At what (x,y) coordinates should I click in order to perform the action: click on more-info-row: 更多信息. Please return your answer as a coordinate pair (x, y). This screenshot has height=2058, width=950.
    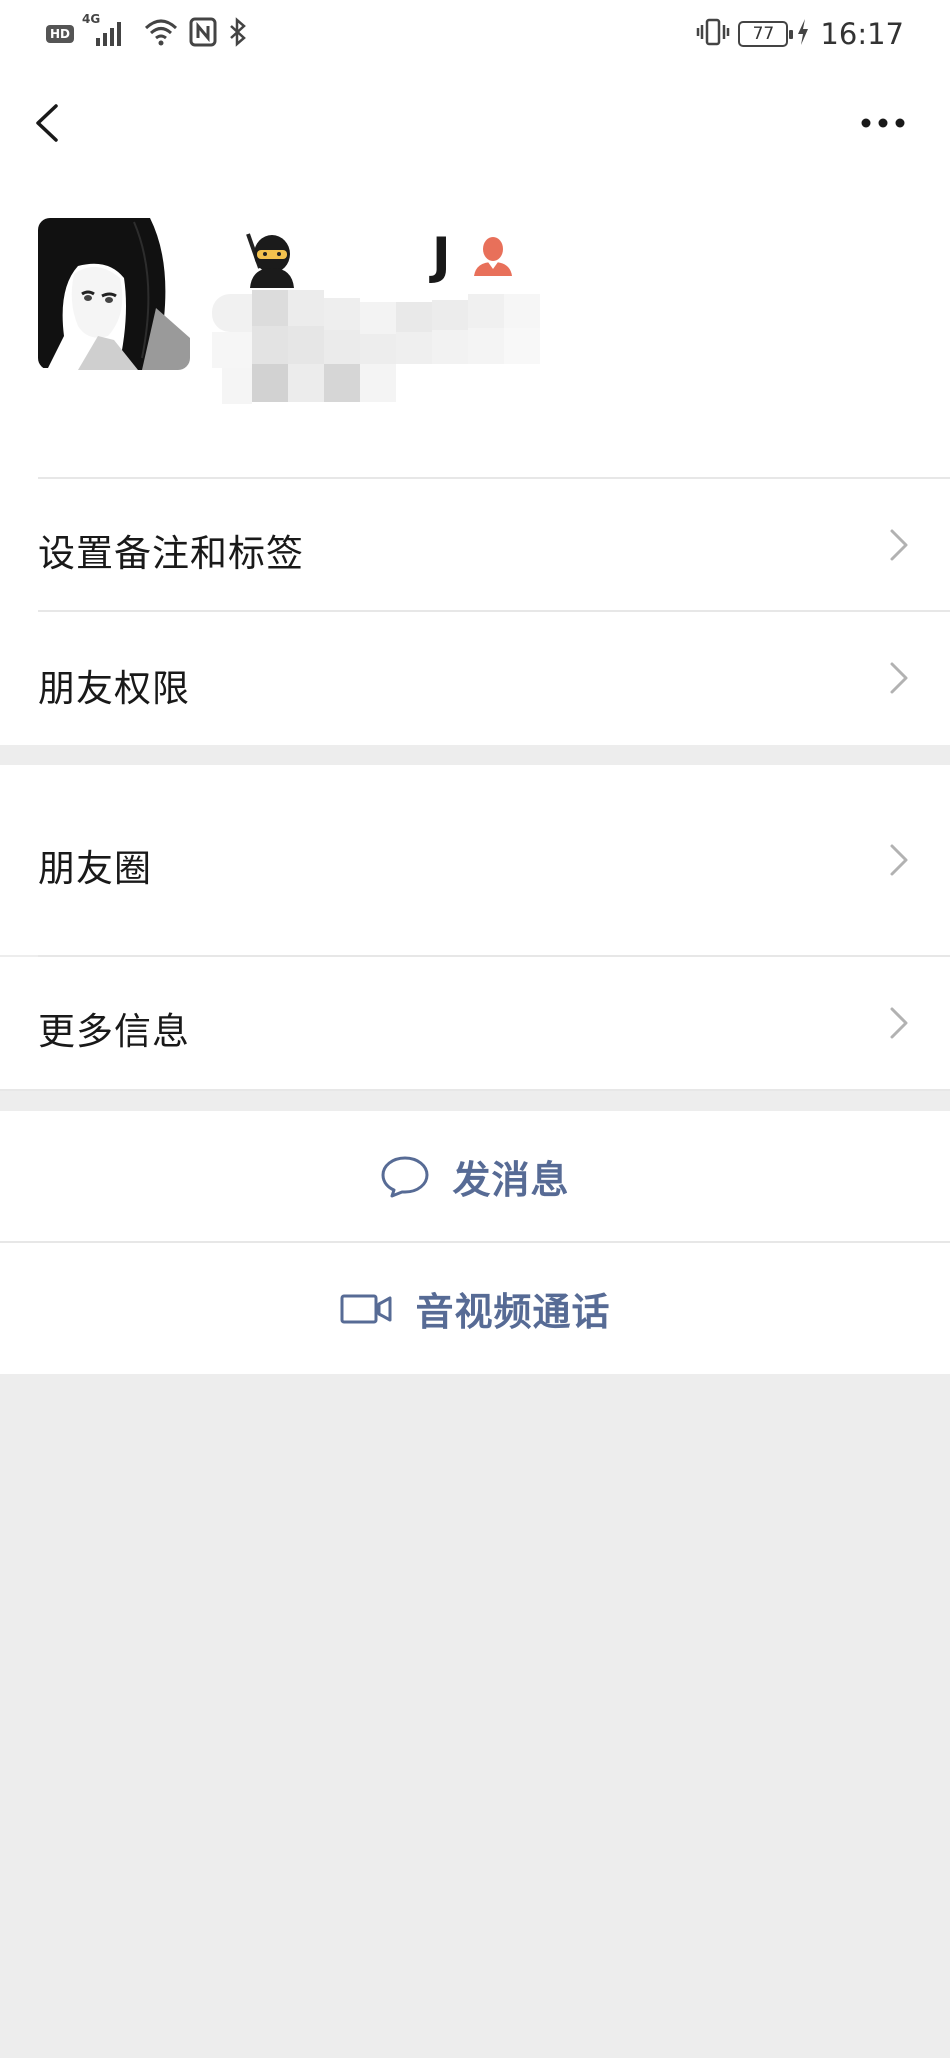
    Looking at the image, I should click on (475, 1023).